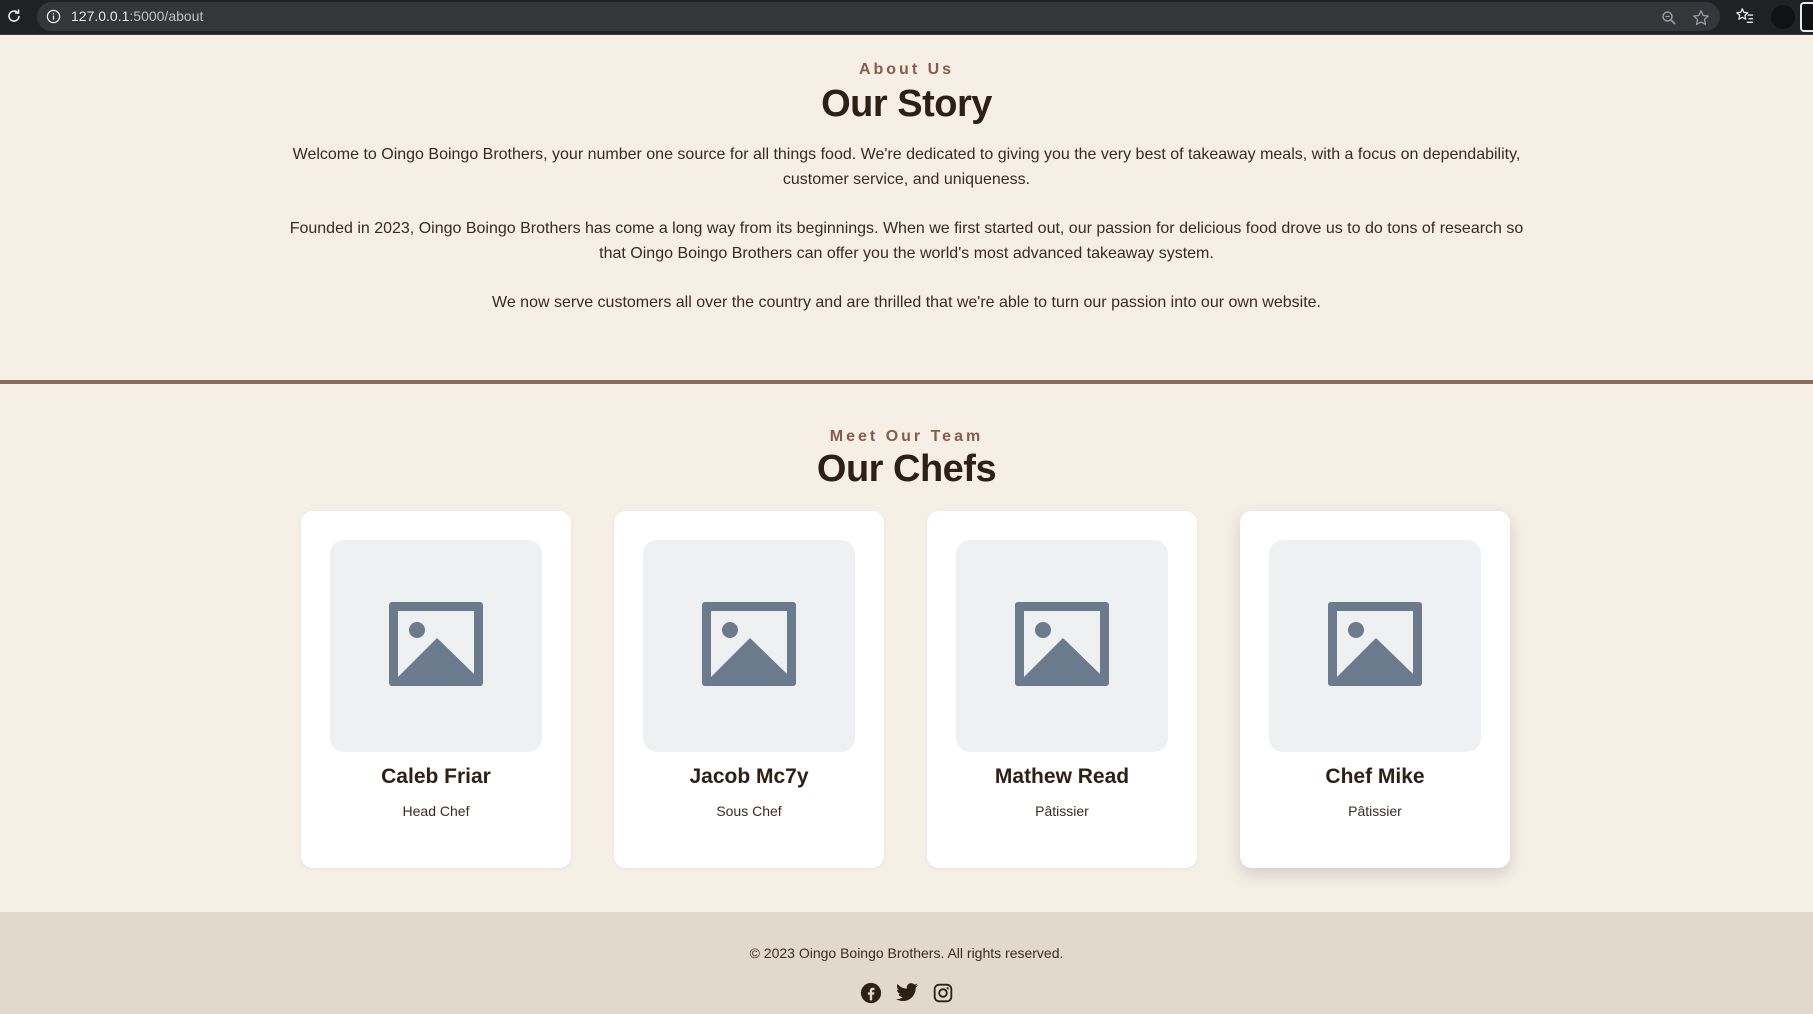  I want to click on chef-name: Jacob Mc7y, so click(749, 776).